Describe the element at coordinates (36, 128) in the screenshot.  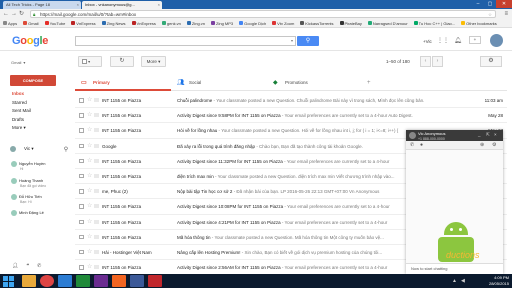
I see `sidebar-item-more: More ▾` at that location.